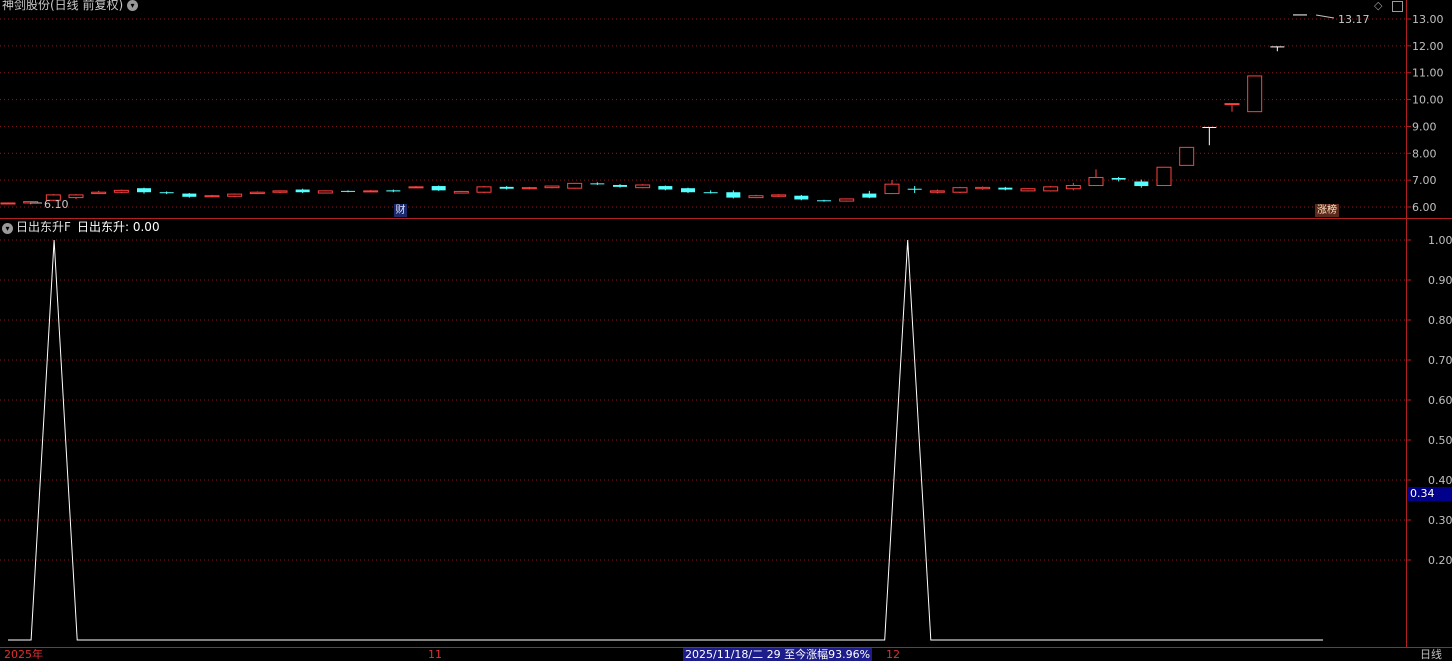 Image resolution: width=1452 pixels, height=661 pixels. Describe the element at coordinates (1424, 153) in the screenshot. I see `price-tick-label: 8.00` at that location.